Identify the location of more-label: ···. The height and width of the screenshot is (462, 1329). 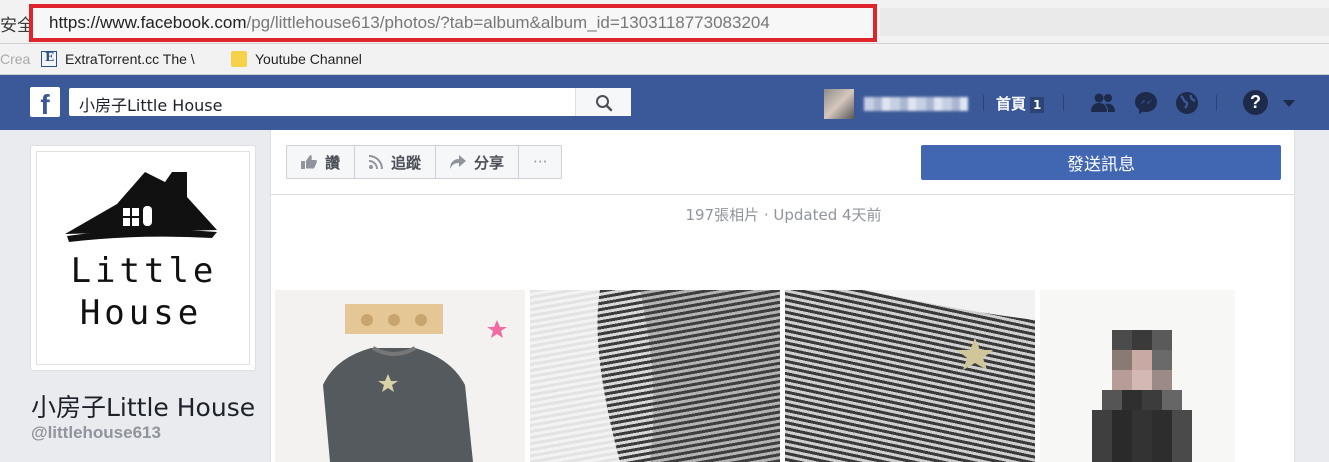
(540, 162).